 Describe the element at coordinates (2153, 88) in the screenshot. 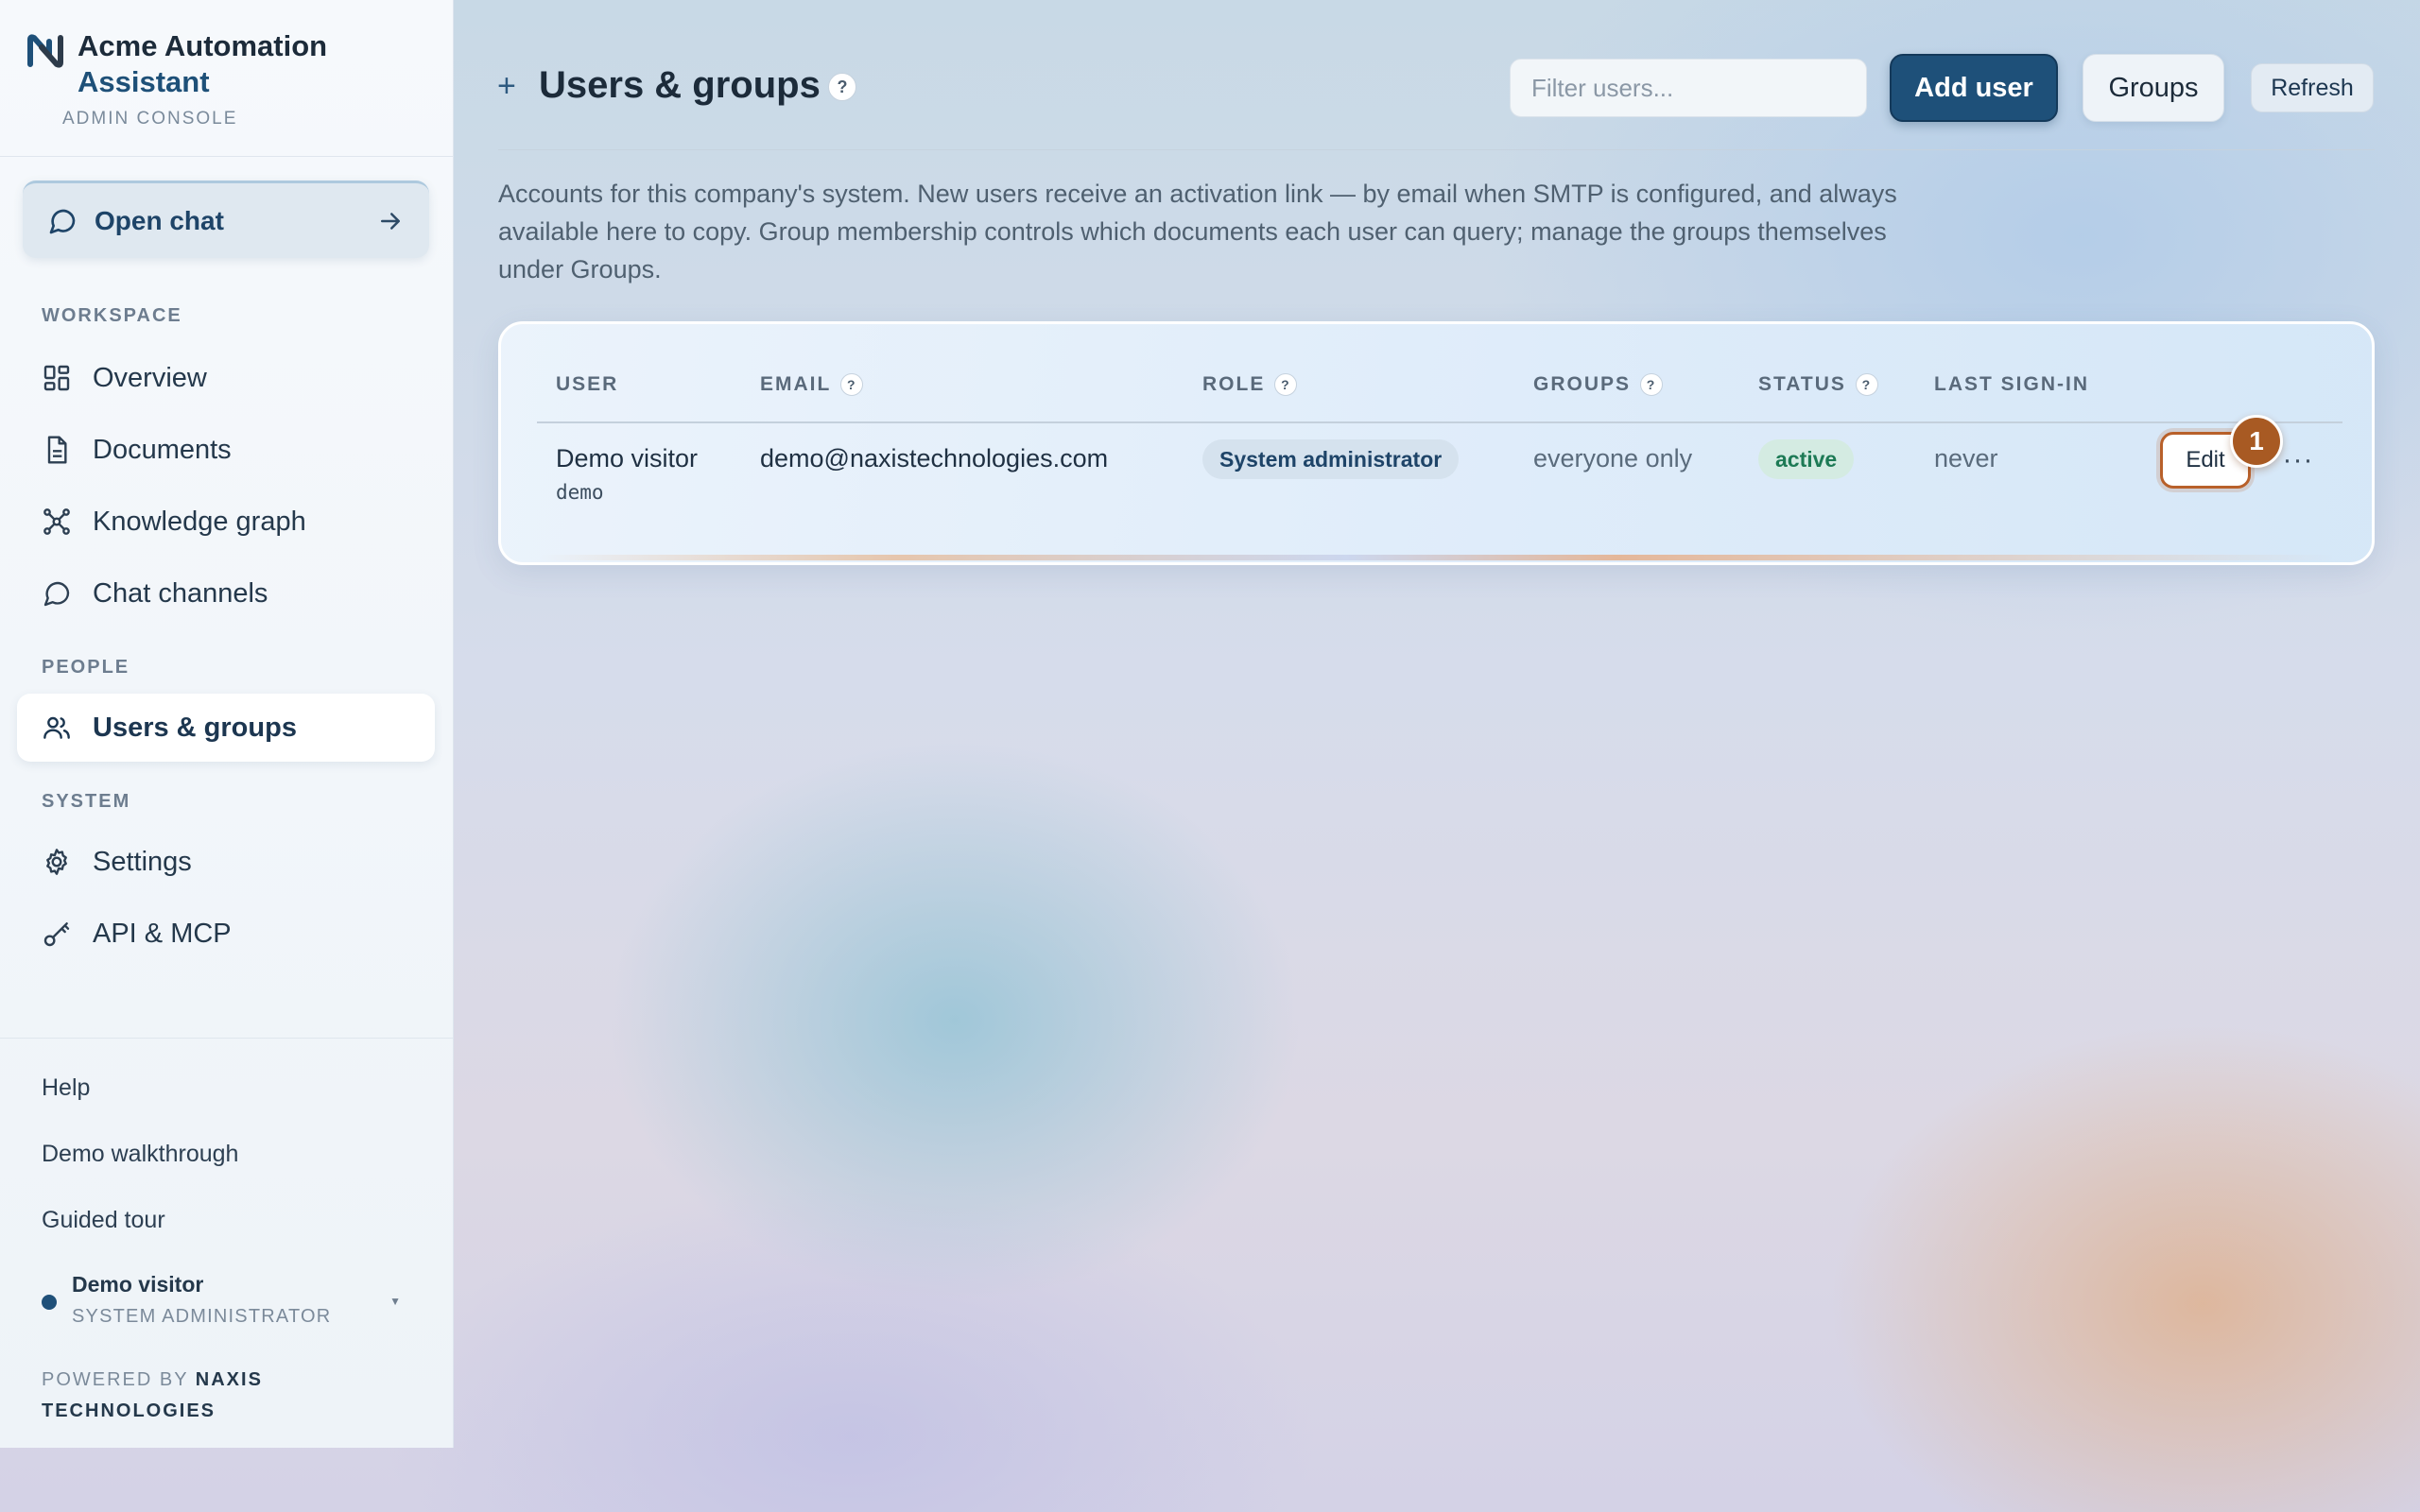

I see `groups-button: Groups` at that location.